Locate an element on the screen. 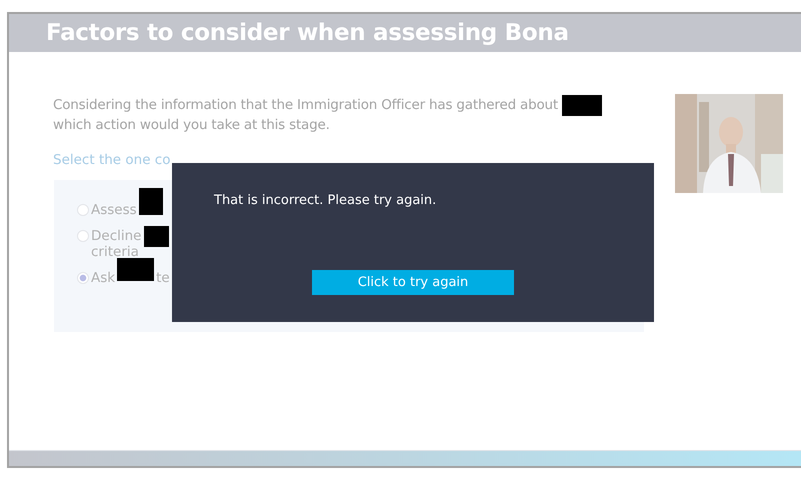 The image size is (801, 488). question-text: which action would you take at this stage. is located at coordinates (192, 125).